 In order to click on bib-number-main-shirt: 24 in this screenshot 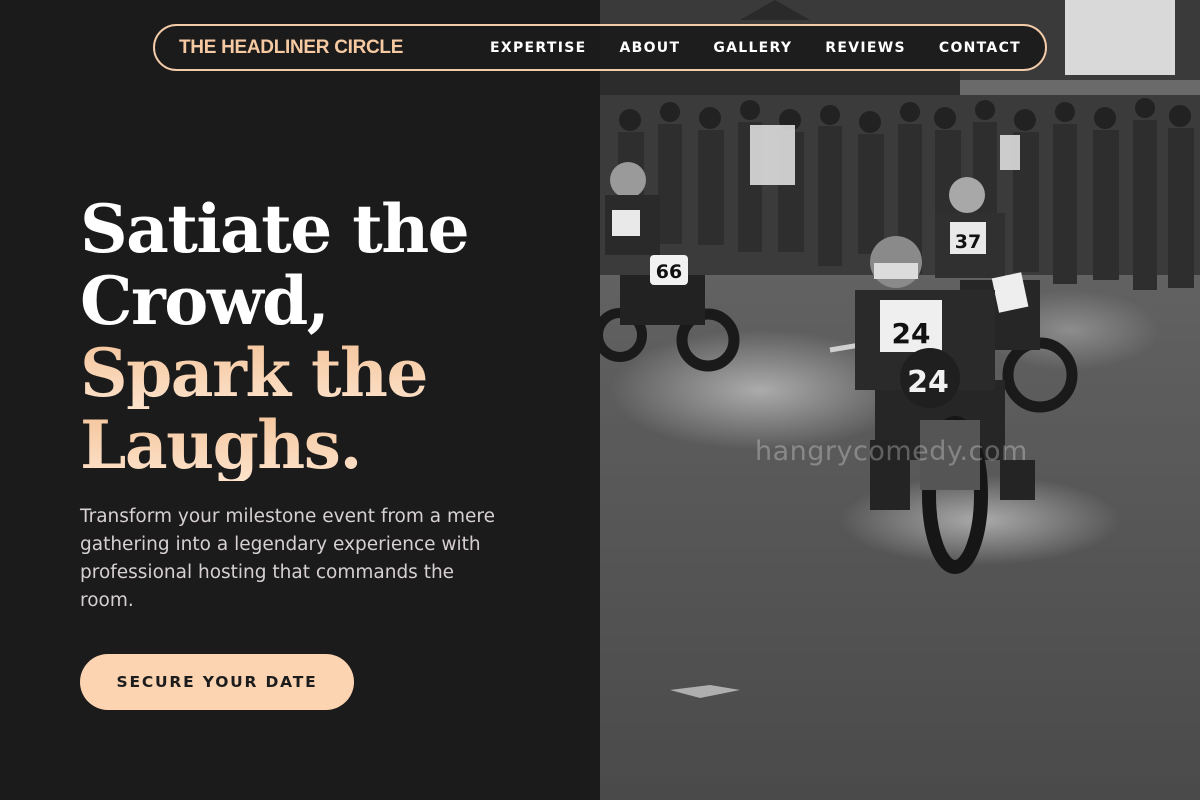, I will do `click(911, 333)`.